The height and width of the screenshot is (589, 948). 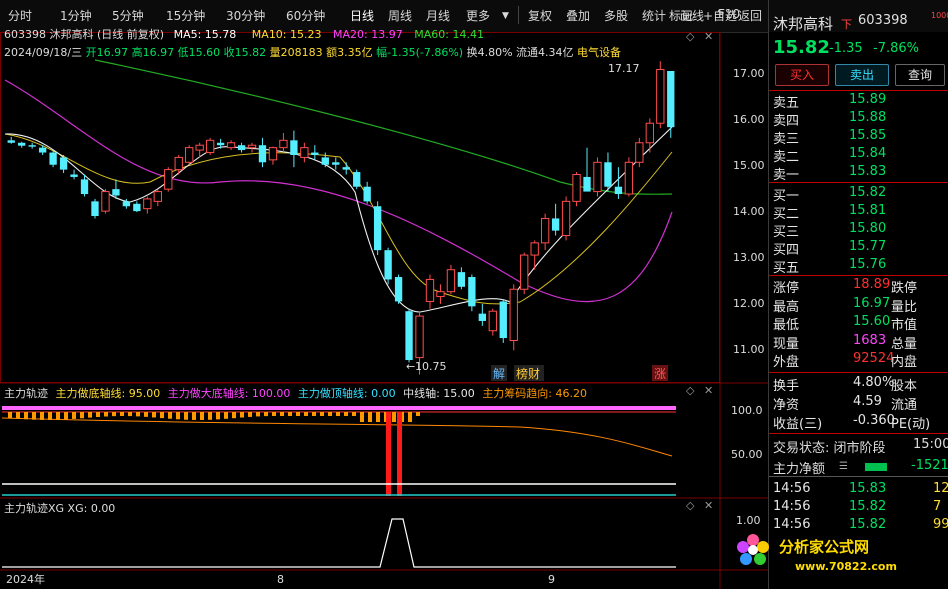 What do you see at coordinates (439, 393) in the screenshot?
I see `ind1-line4: 中线轴: 15.00` at bounding box center [439, 393].